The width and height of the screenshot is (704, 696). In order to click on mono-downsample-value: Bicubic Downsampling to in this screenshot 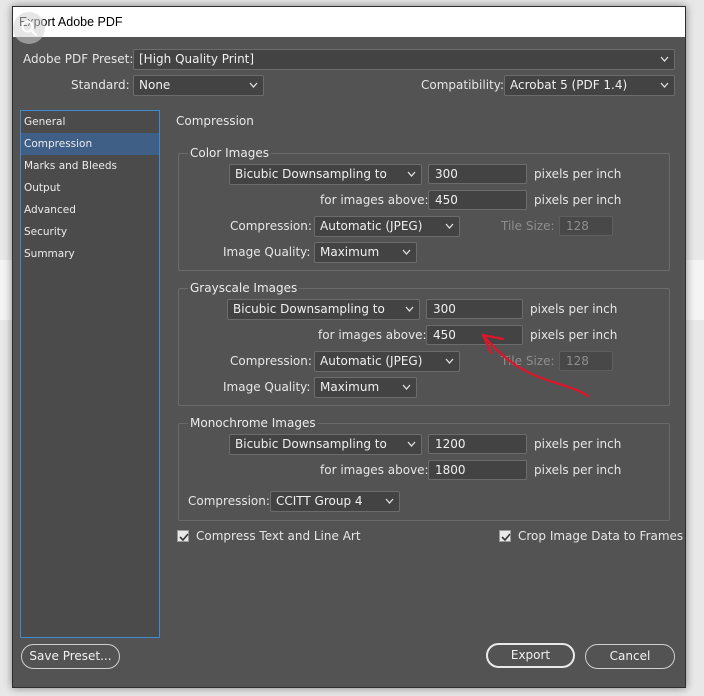, I will do `click(311, 444)`.